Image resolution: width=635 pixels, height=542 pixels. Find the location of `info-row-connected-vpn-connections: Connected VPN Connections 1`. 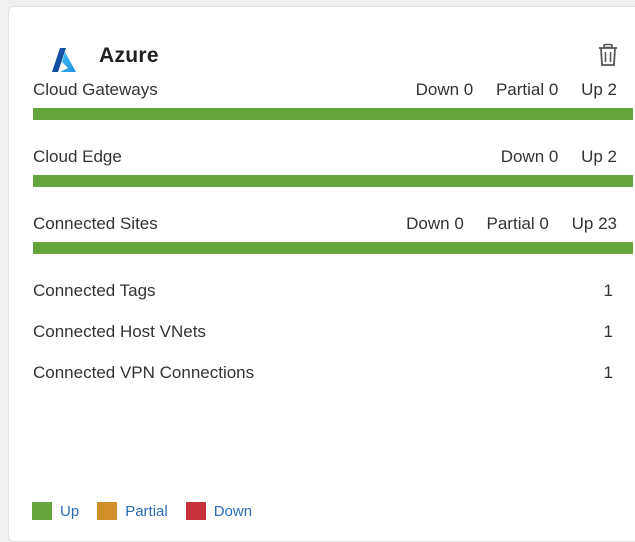

info-row-connected-vpn-connections: Connected VPN Connections 1 is located at coordinates (329, 375).